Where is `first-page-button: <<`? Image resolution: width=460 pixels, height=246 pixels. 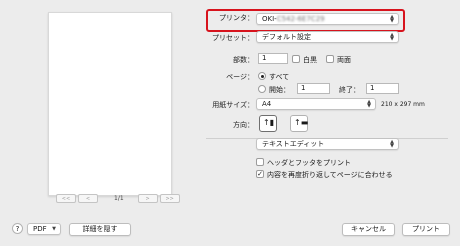
first-page-button: << is located at coordinates (66, 198).